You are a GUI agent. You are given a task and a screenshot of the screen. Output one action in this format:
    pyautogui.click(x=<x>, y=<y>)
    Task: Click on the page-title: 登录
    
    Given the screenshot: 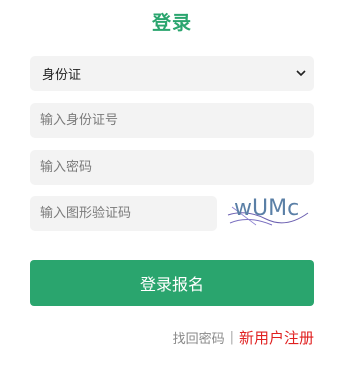 What is the action you would take?
    pyautogui.click(x=171, y=23)
    